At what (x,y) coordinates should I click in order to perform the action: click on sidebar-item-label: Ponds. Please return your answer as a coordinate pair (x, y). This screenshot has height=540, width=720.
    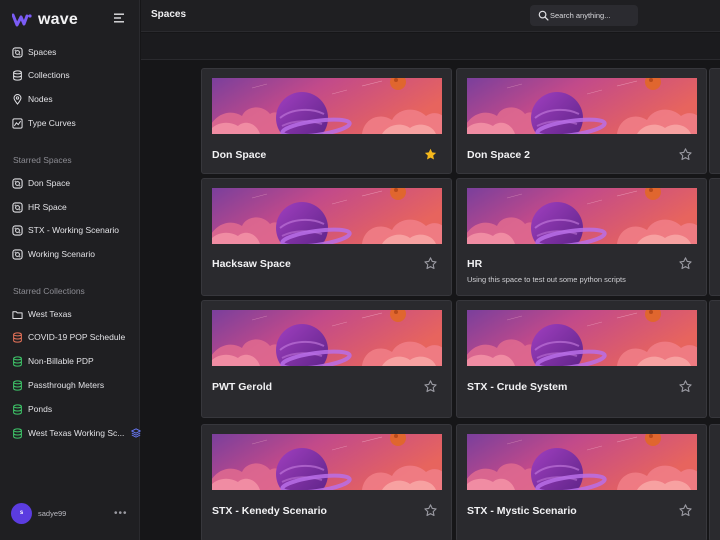
    Looking at the image, I should click on (40, 409).